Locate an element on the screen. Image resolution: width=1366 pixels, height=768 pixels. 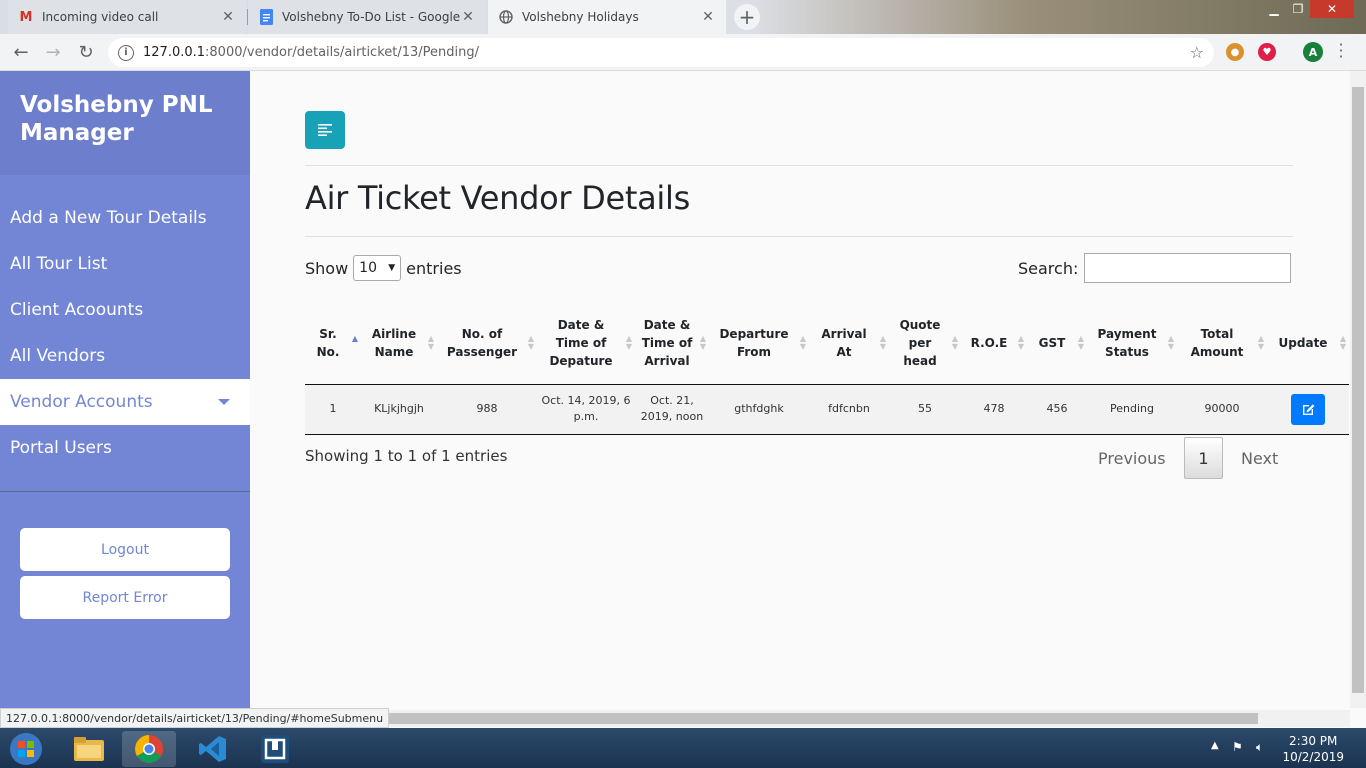
bookmark-star-icon: ☆ is located at coordinates (1197, 52).